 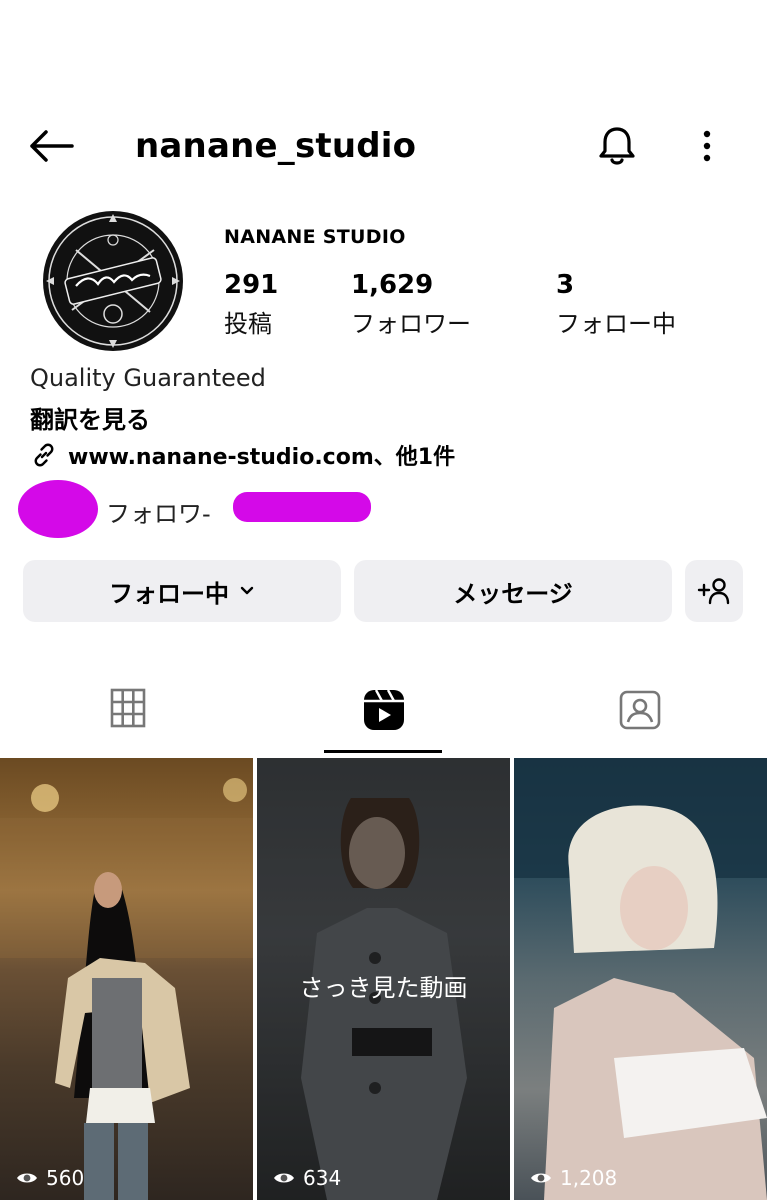 What do you see at coordinates (315, 237) in the screenshot?
I see `display-name: NANANE STUDIO` at bounding box center [315, 237].